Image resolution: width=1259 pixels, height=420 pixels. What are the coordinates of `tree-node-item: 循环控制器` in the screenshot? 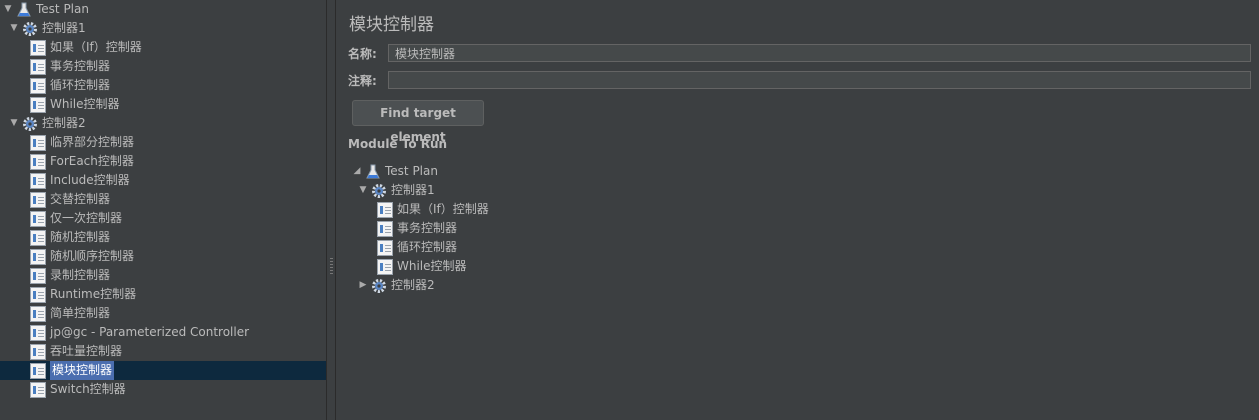 It's located at (70, 85).